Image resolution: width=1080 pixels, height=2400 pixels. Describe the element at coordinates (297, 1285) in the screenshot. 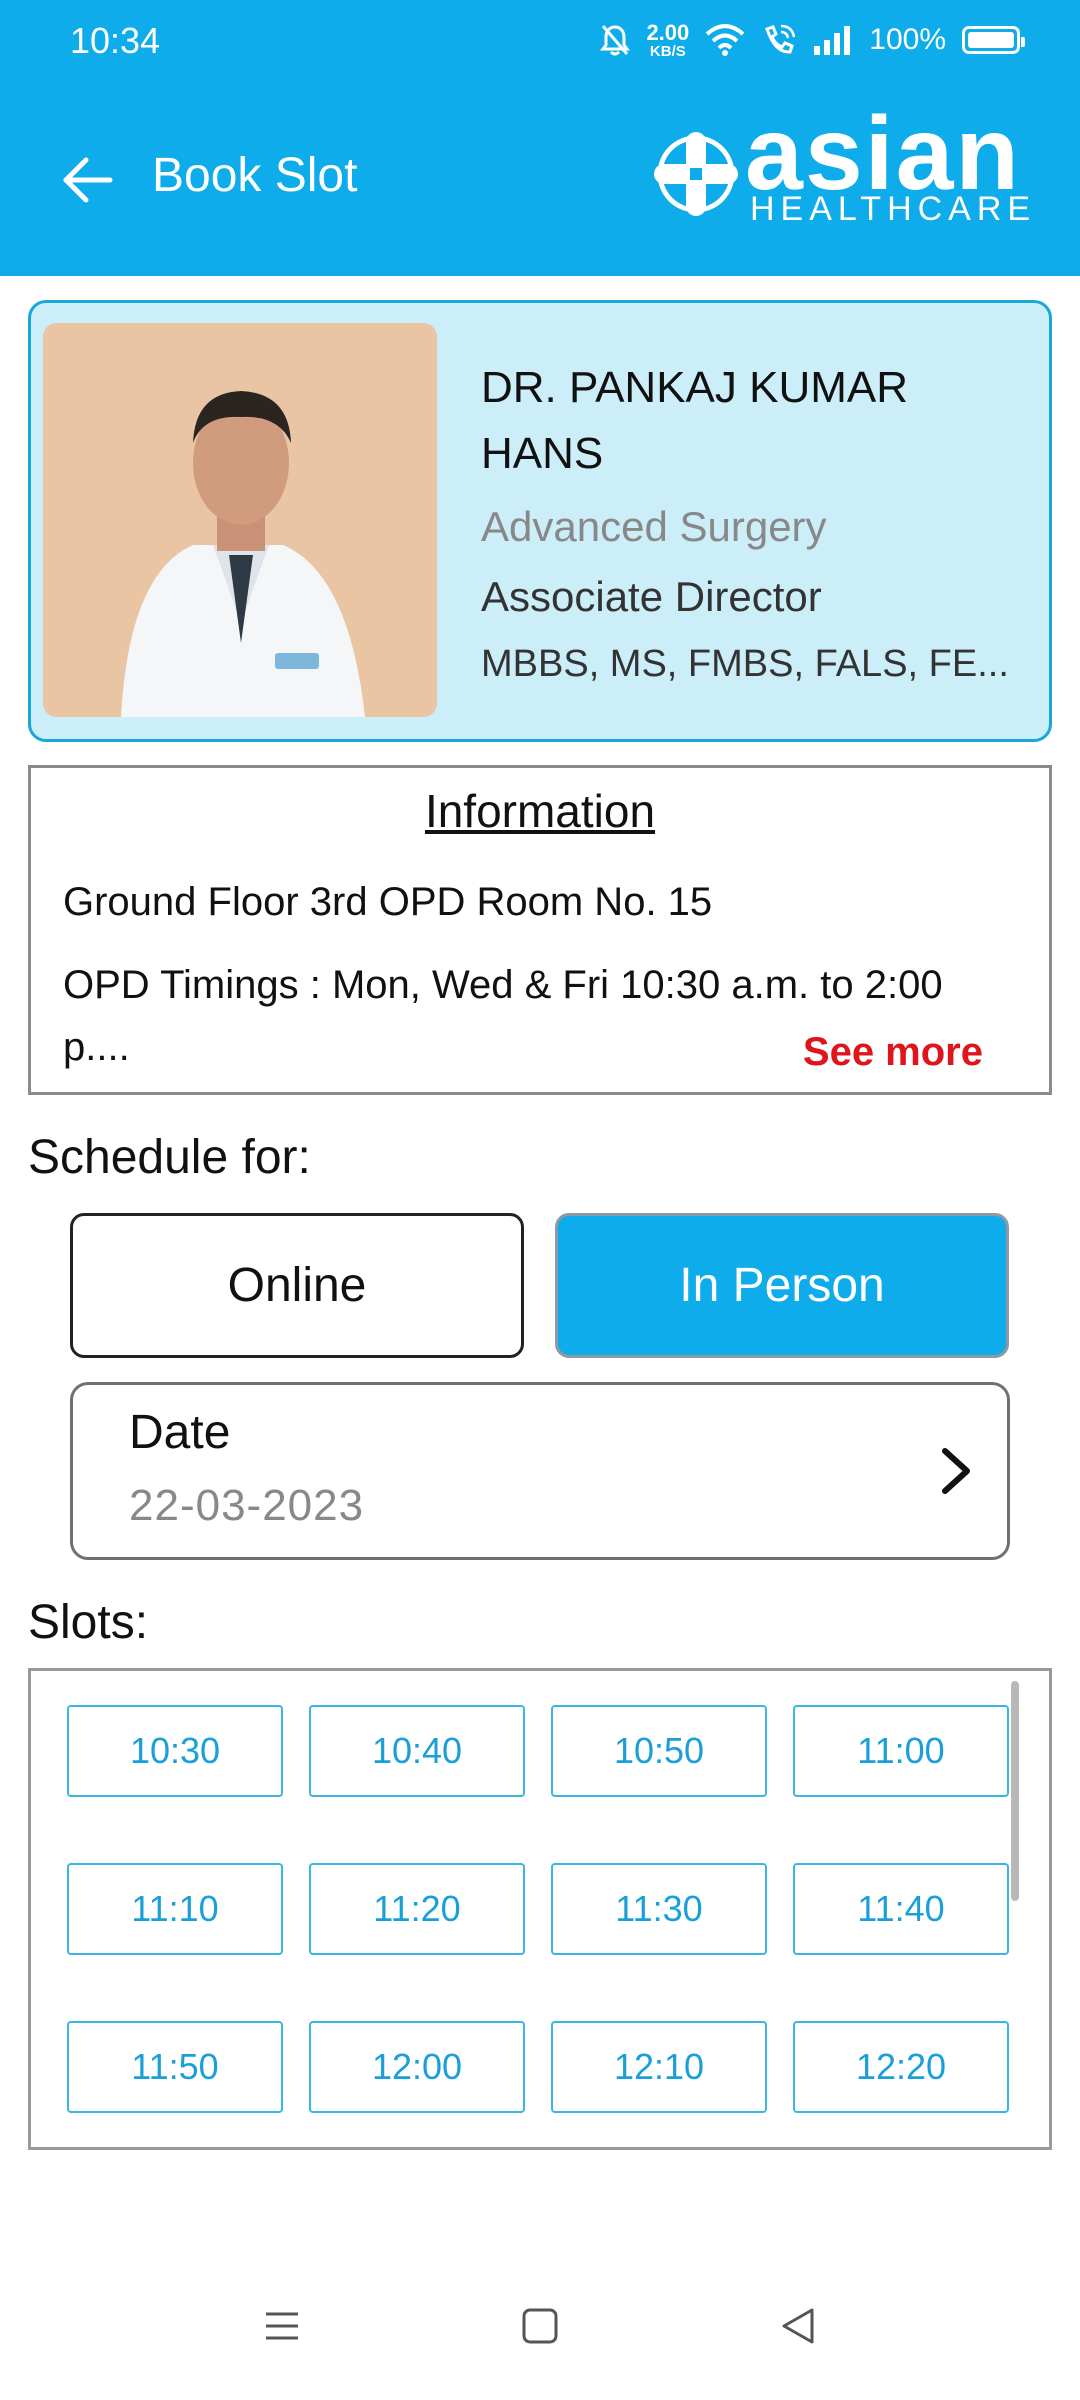

I see `online-button: Online` at that location.